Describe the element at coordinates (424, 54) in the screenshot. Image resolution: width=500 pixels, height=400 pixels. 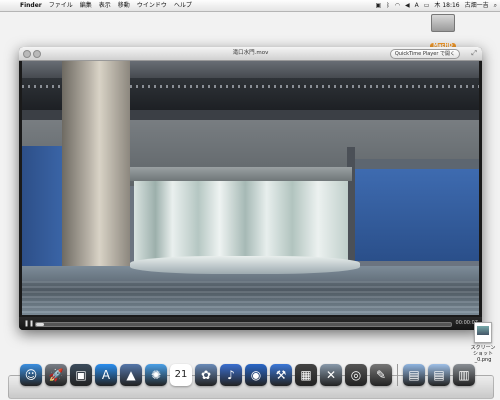
I see `open-in-quicktime-button: QuickTime Player で開く` at that location.